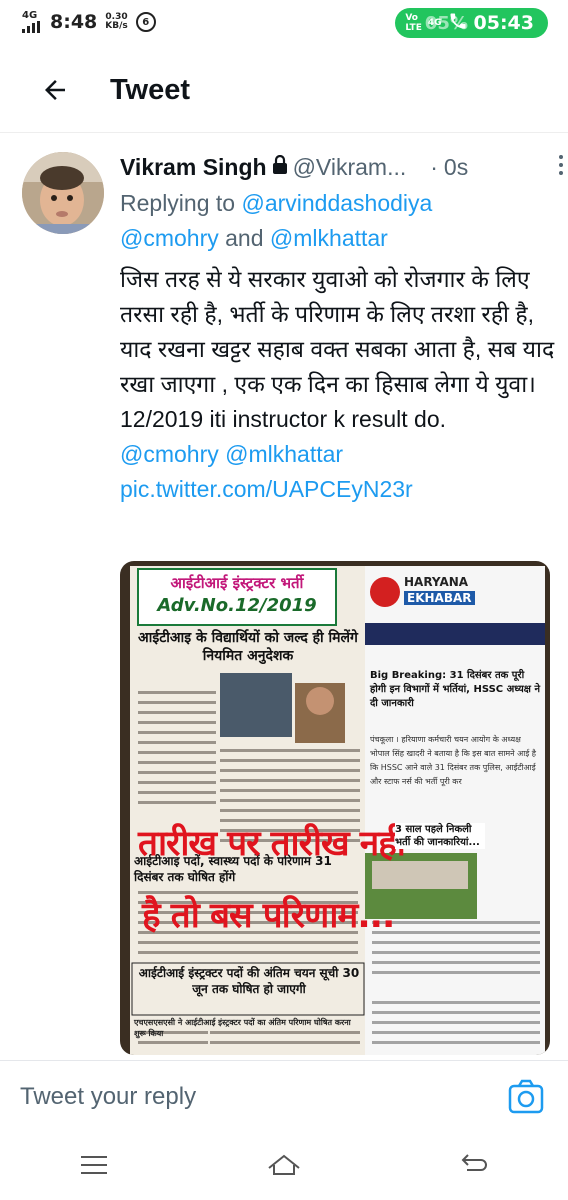 Image resolution: width=568 pixels, height=1200 pixels. What do you see at coordinates (169, 454) in the screenshot?
I see `mention-link: @cmohry` at bounding box center [169, 454].